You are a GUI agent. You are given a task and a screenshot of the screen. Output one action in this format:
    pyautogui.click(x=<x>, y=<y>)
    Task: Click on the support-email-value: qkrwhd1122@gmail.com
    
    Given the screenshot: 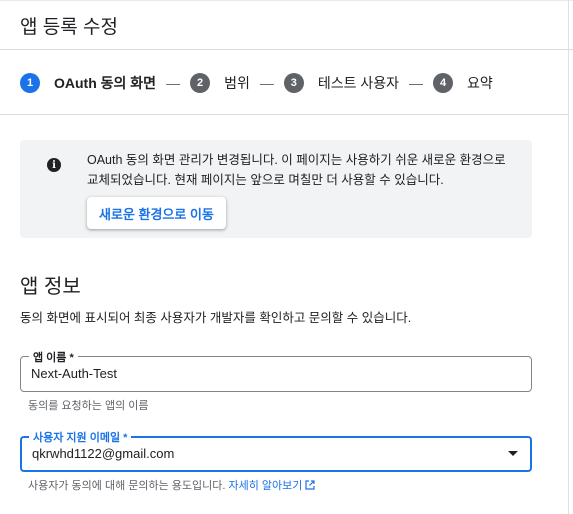 What is the action you would take?
    pyautogui.click(x=103, y=453)
    